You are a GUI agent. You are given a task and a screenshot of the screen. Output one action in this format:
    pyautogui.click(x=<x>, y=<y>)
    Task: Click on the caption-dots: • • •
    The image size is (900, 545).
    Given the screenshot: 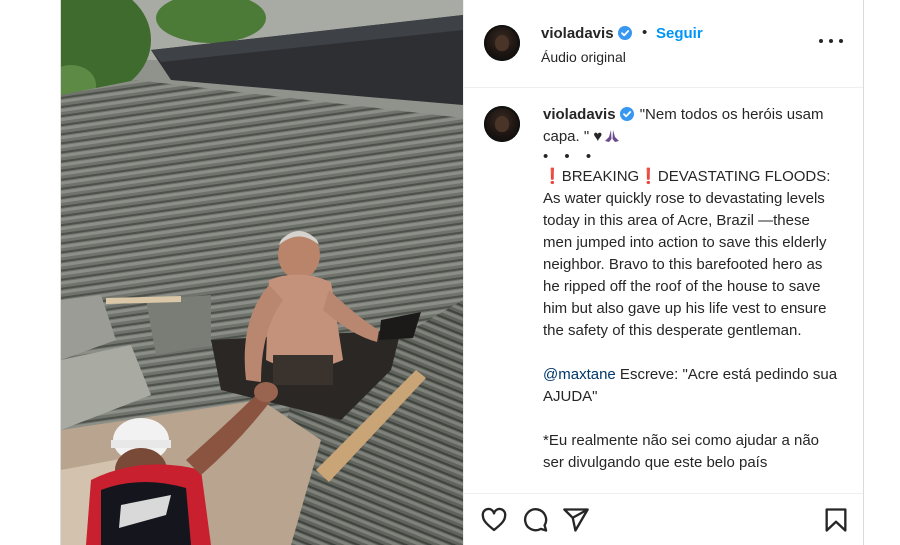 What is the action you would take?
    pyautogui.click(x=570, y=156)
    